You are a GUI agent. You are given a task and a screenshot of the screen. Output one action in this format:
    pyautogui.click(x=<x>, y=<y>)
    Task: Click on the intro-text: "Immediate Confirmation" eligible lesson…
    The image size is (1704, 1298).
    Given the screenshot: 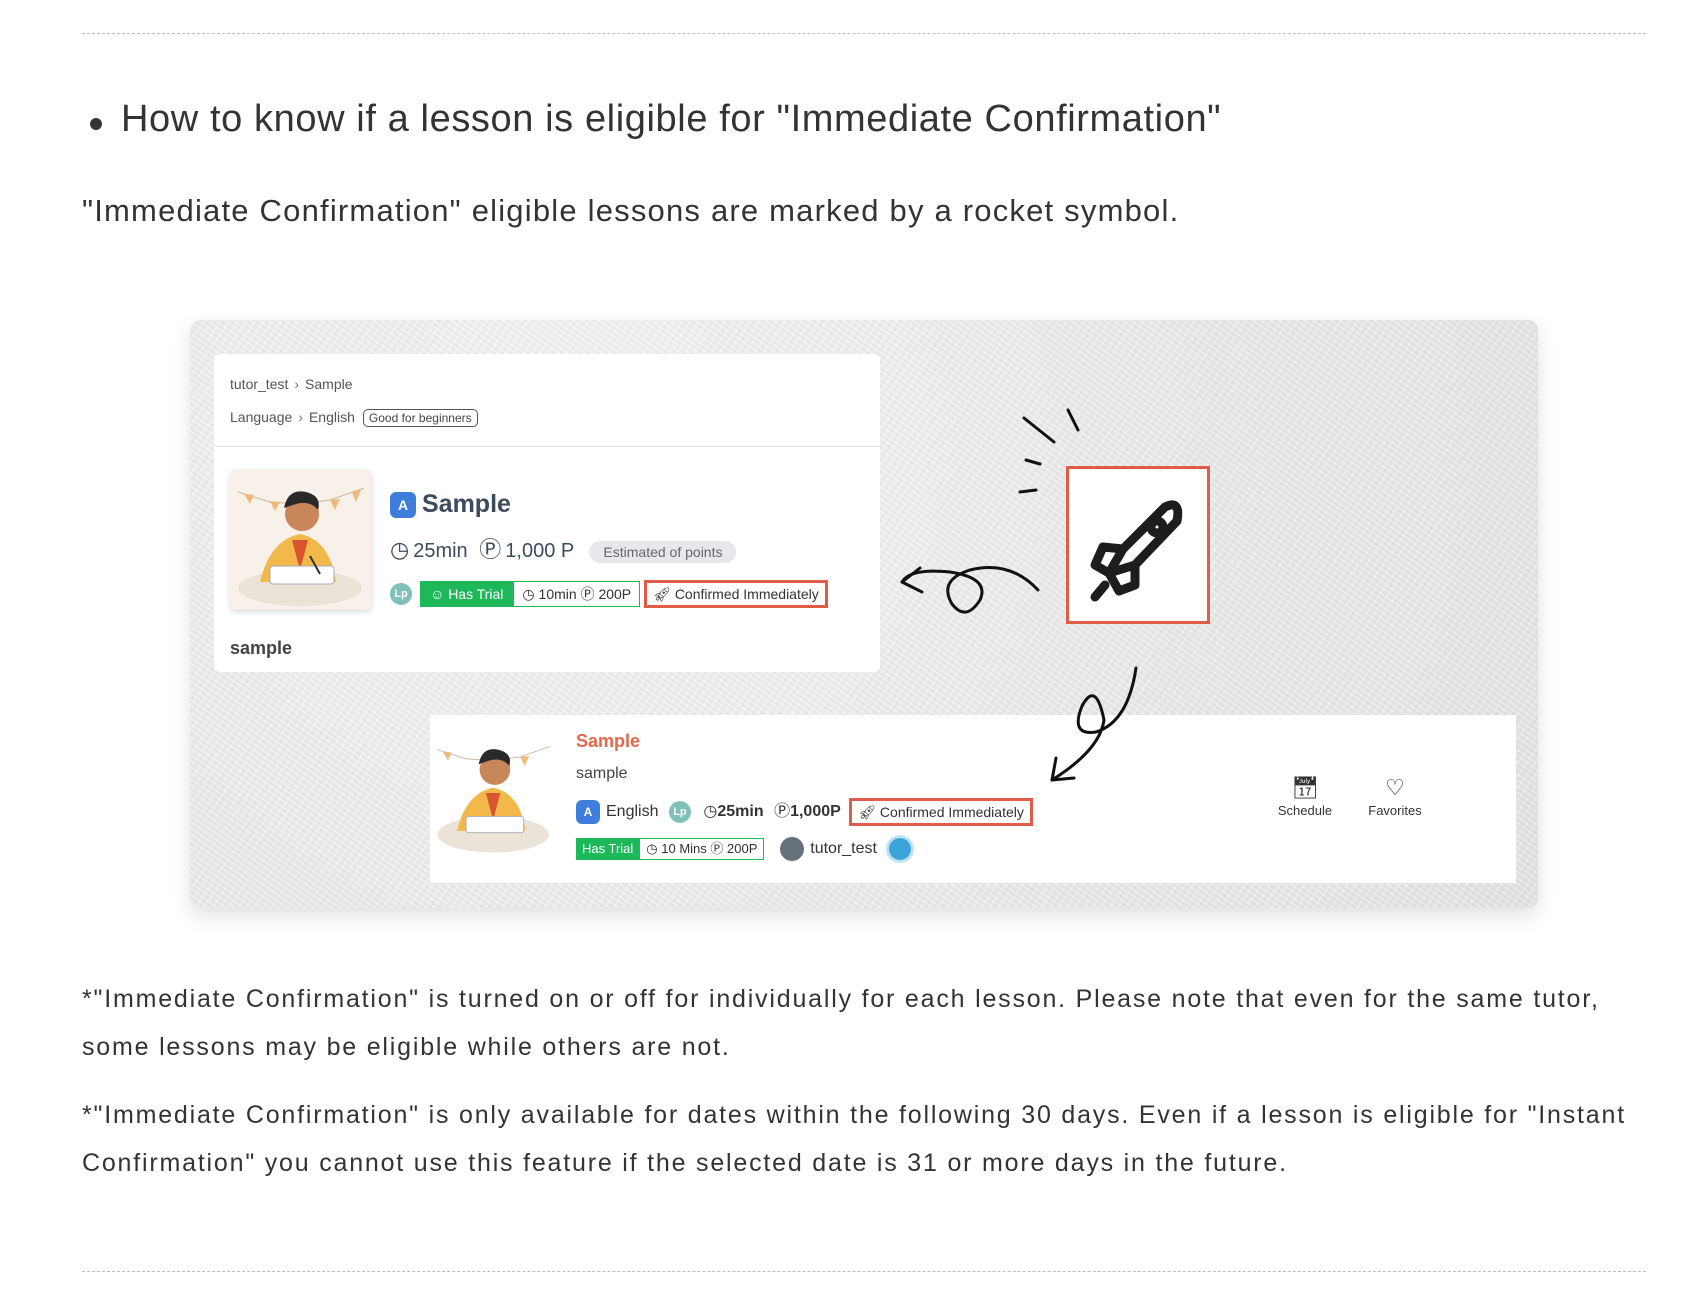 What is the action you would take?
    pyautogui.click(x=631, y=210)
    